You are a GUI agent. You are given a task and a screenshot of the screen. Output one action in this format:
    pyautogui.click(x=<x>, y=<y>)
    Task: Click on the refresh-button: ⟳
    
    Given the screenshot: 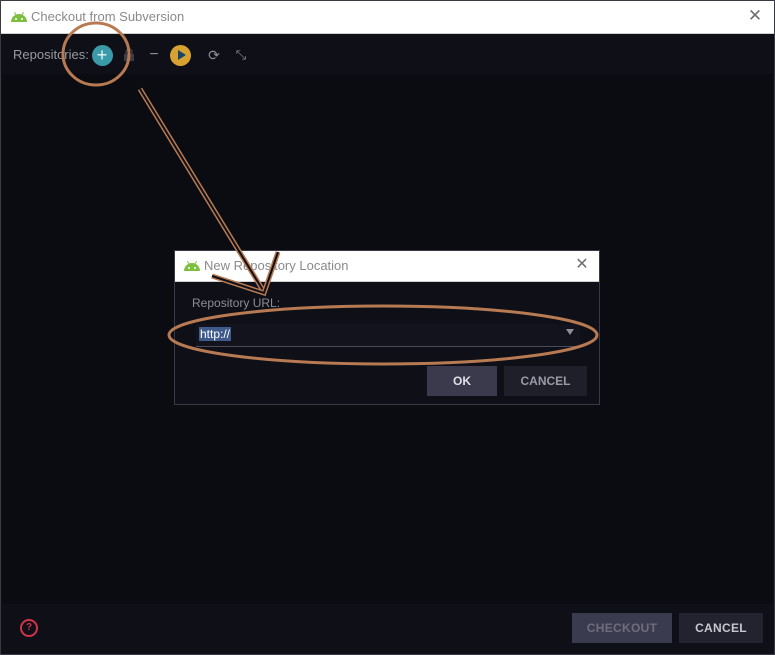 What is the action you would take?
    pyautogui.click(x=214, y=55)
    